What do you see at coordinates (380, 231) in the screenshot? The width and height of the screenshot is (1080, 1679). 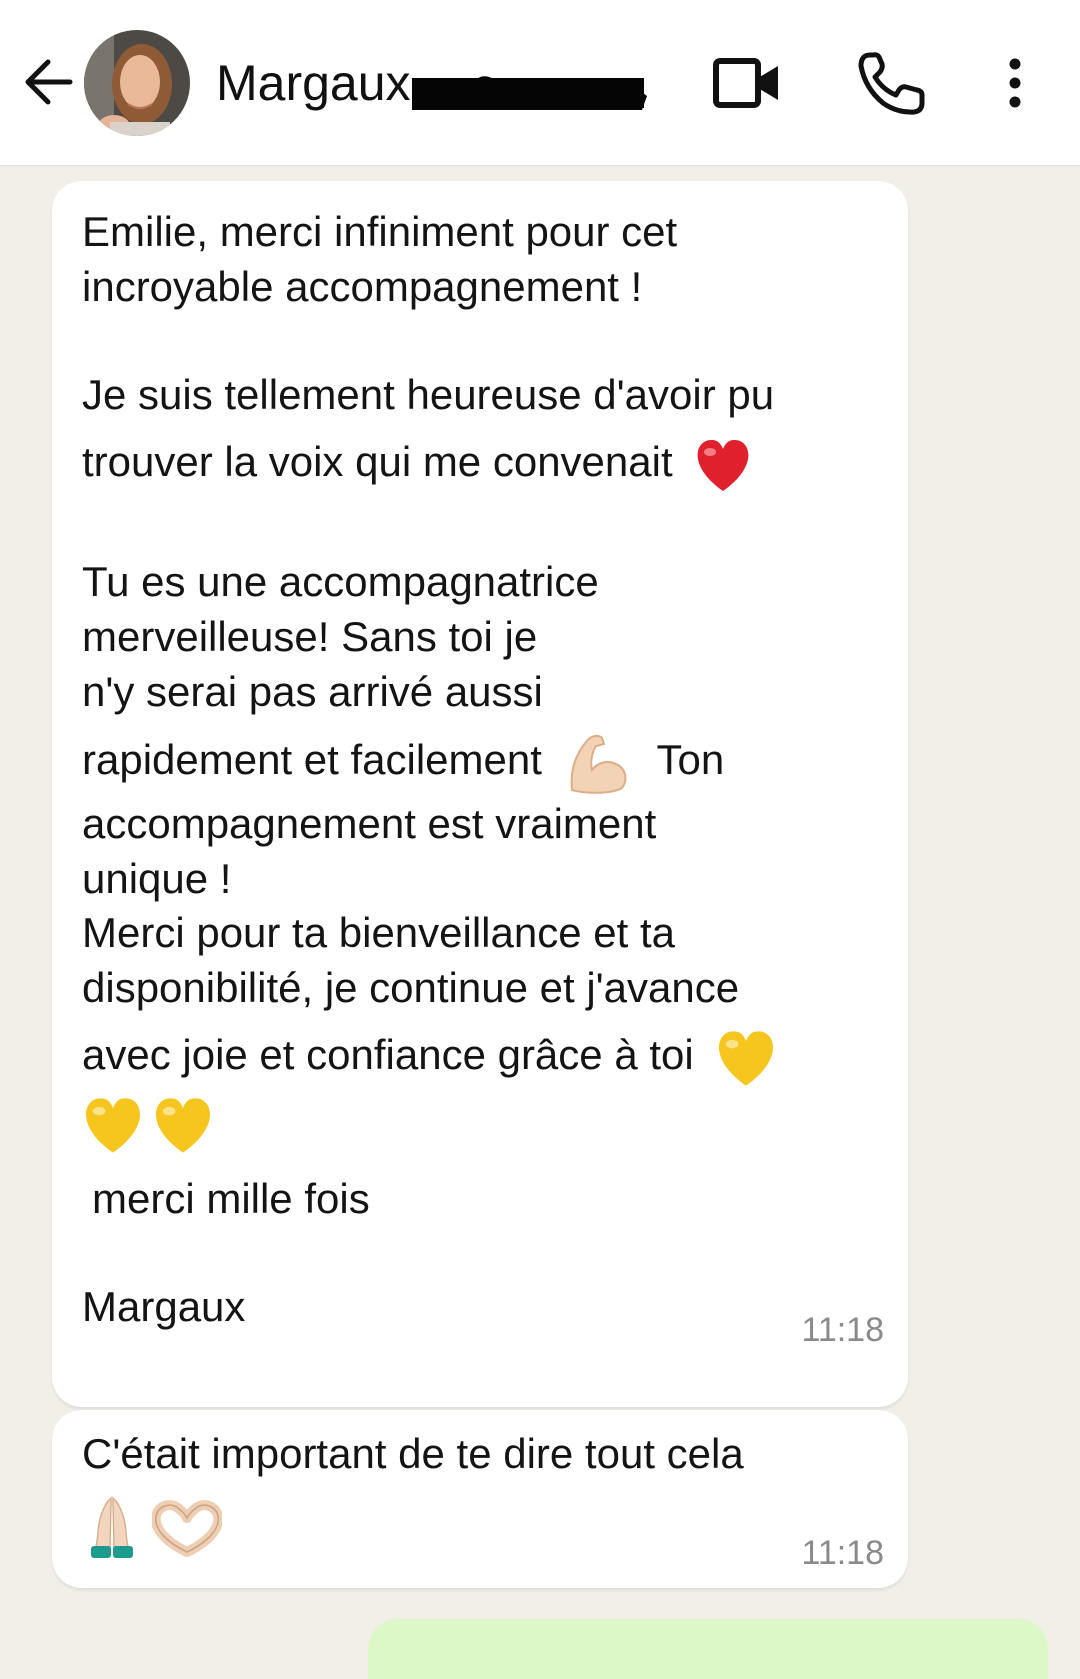 I see `message-line: Emilie, merci infiniment pour cet` at bounding box center [380, 231].